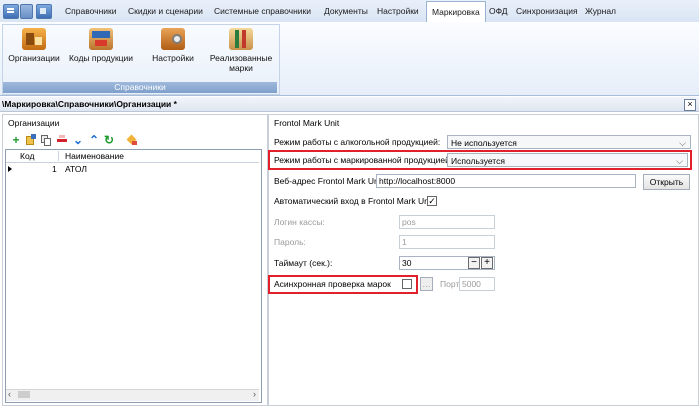  I want to click on app-menu-icon, so click(11, 11).